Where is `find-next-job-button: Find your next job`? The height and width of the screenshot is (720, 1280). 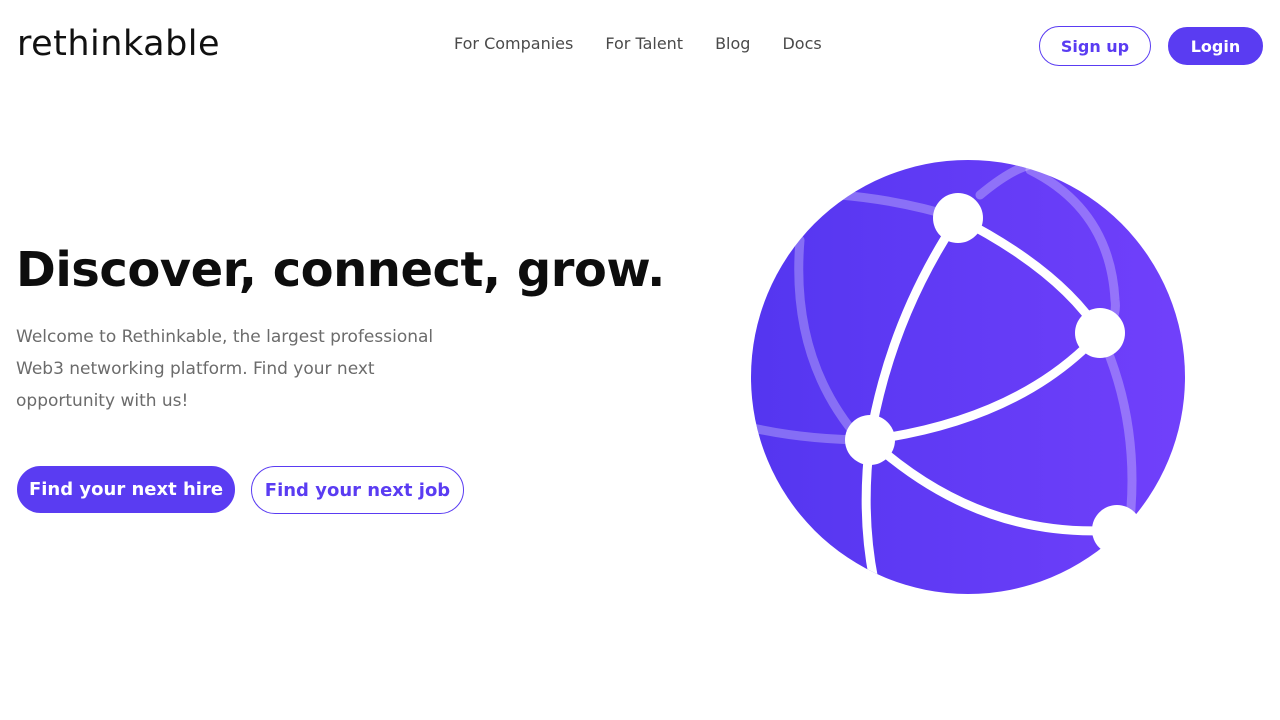
find-next-job-button: Find your next job is located at coordinates (357, 490).